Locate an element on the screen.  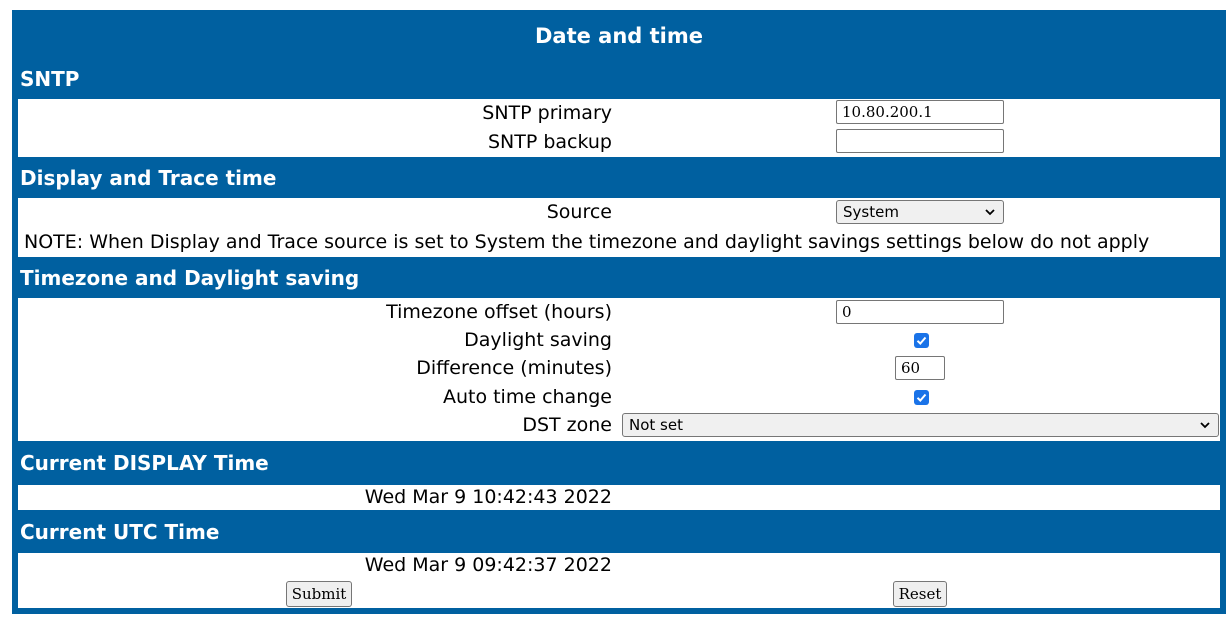
dst-zone-select: Not set is located at coordinates (920, 425).